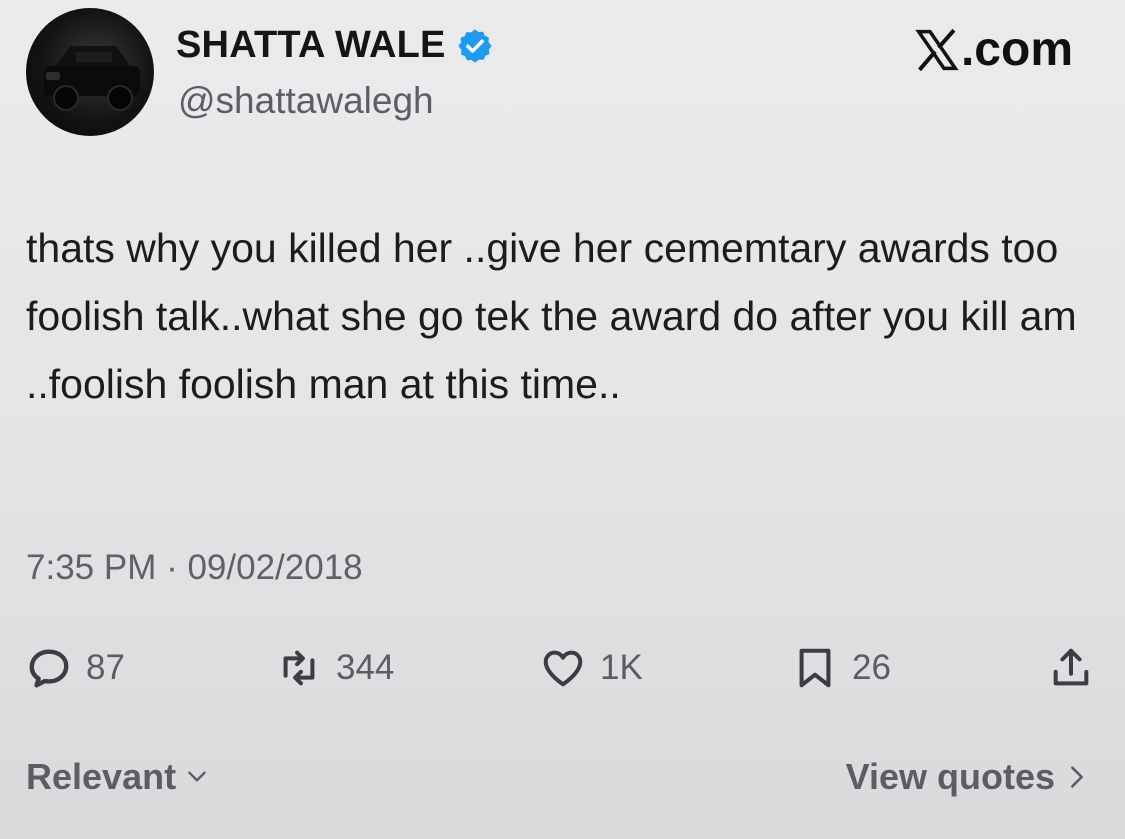  I want to click on heart-icon, so click(563, 668).